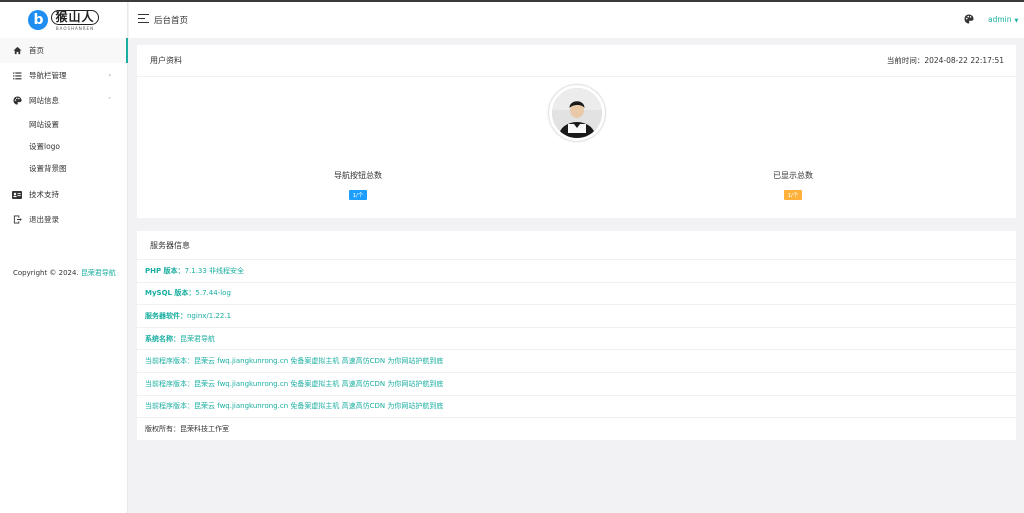 The height and width of the screenshot is (513, 1024). What do you see at coordinates (17, 101) in the screenshot?
I see `palette-icon` at bounding box center [17, 101].